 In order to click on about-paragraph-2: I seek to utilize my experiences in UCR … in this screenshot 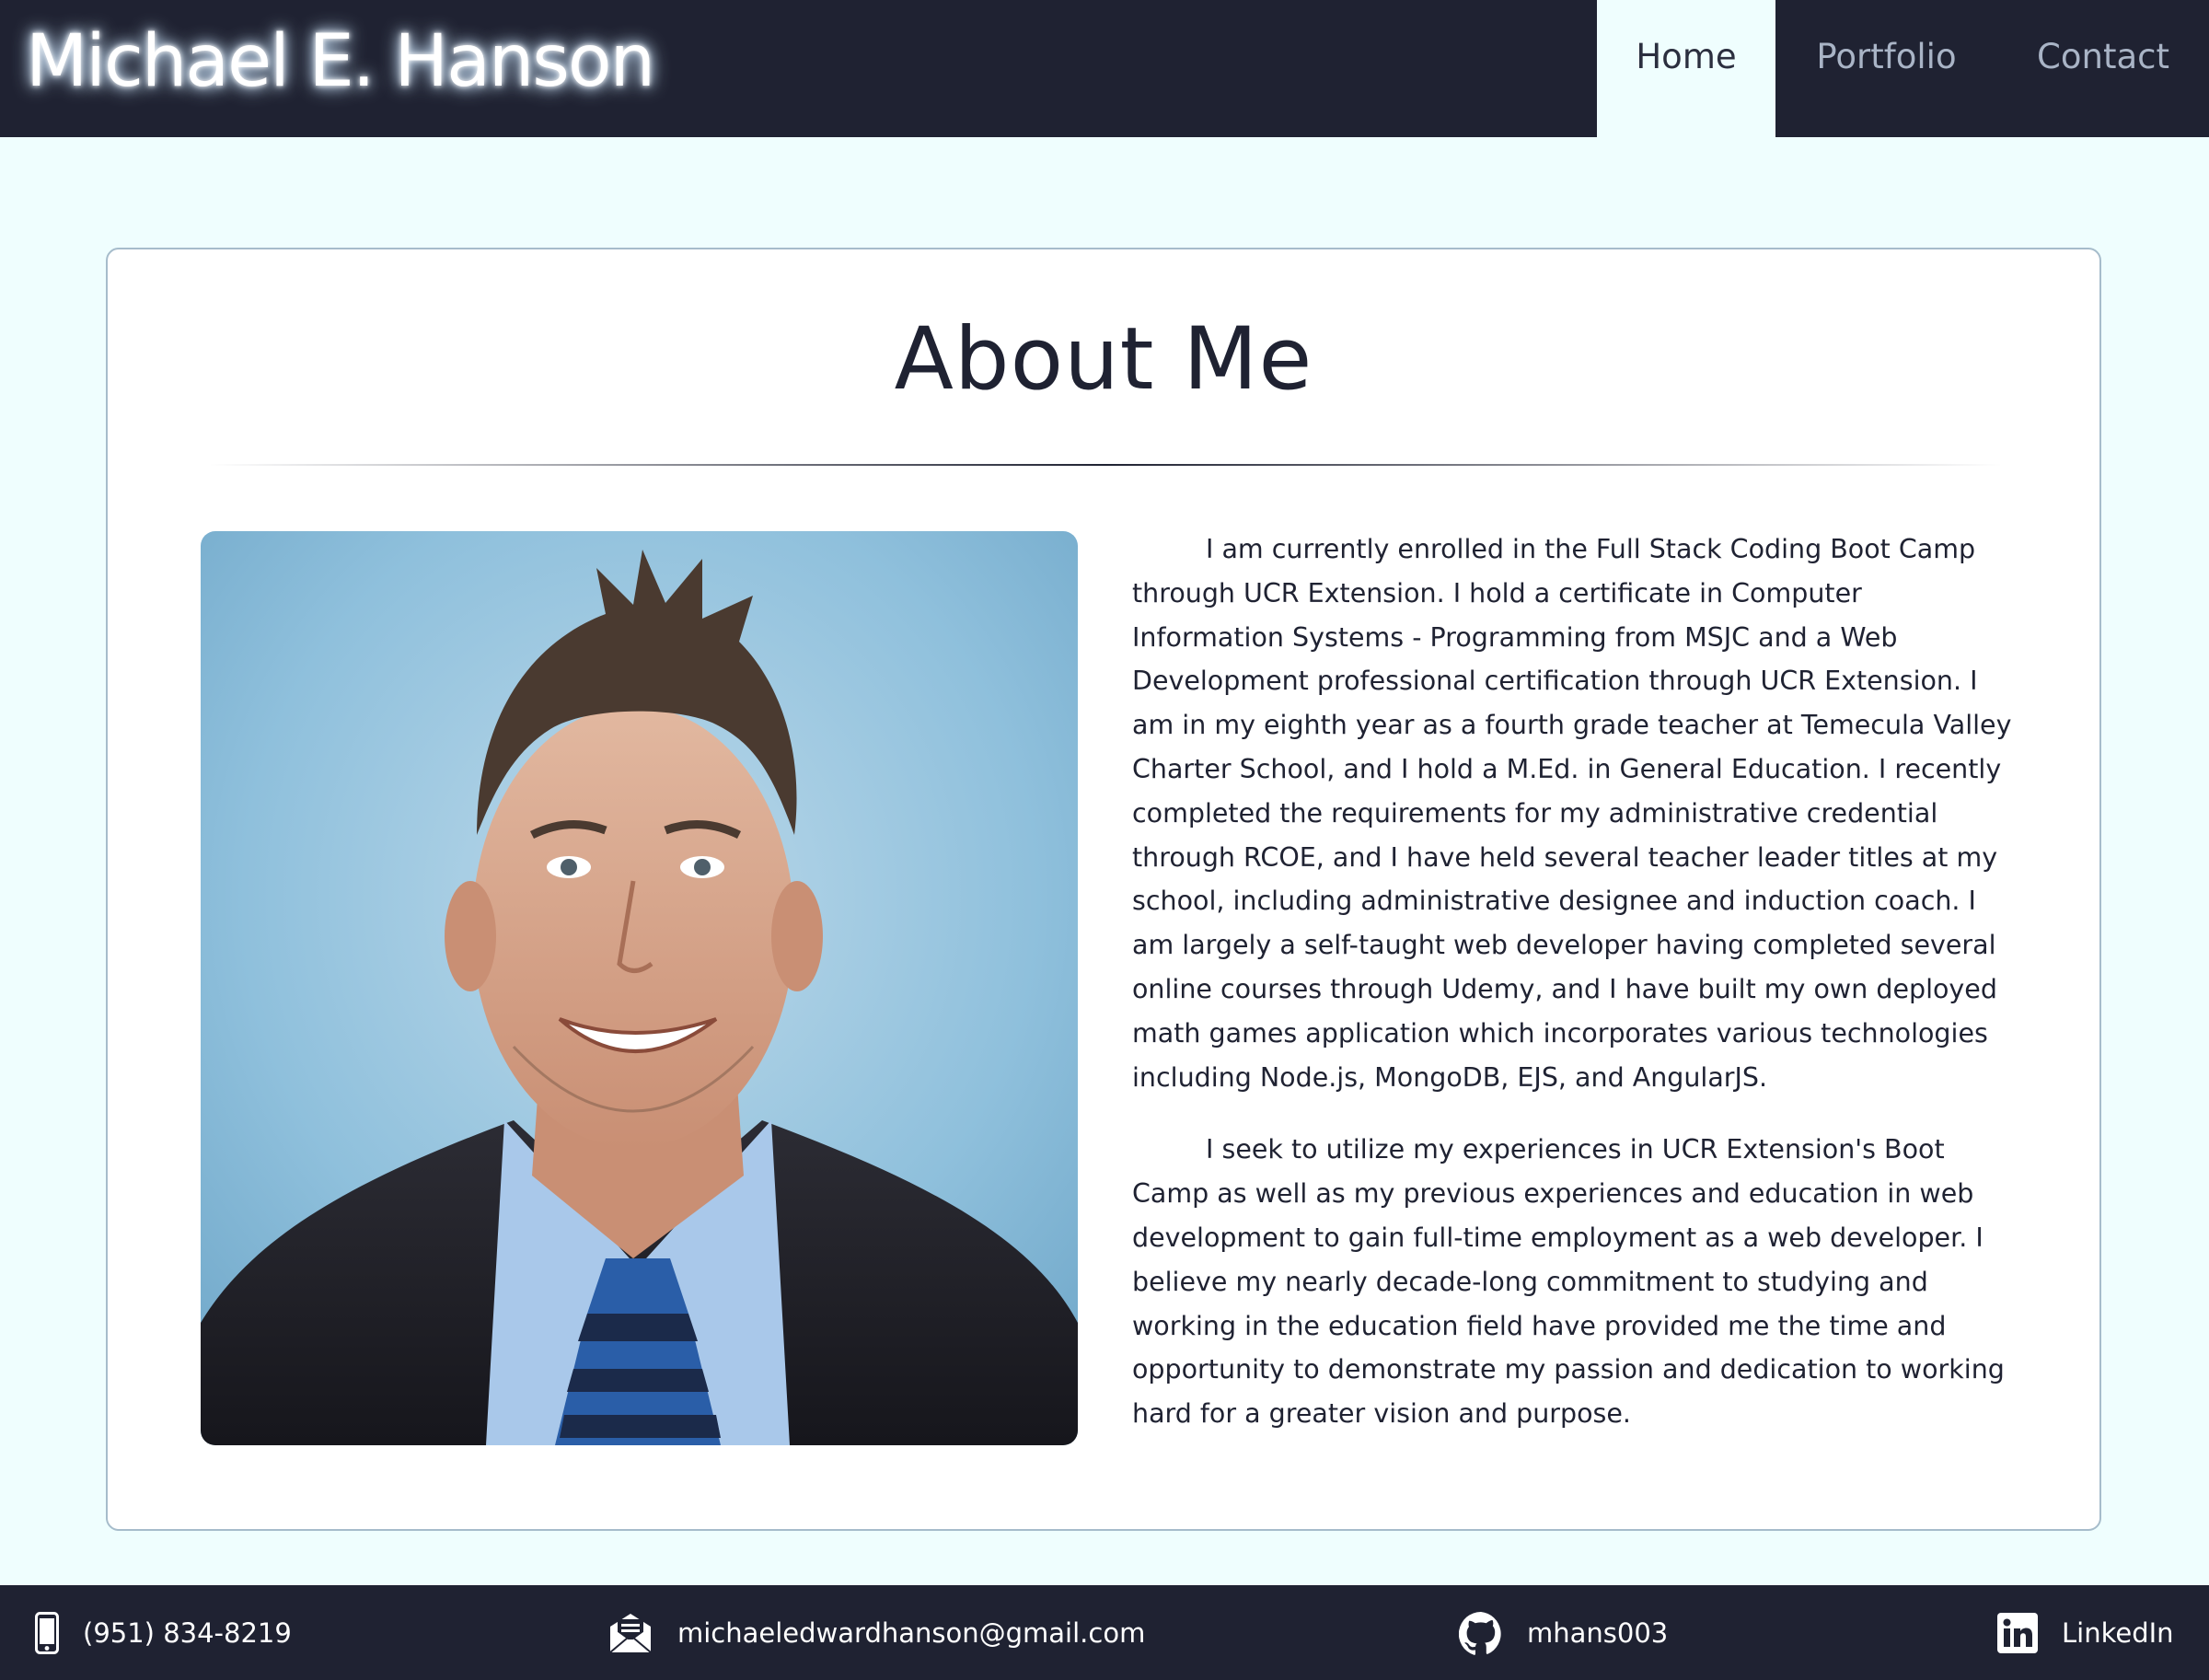, I will do `click(1568, 1282)`.